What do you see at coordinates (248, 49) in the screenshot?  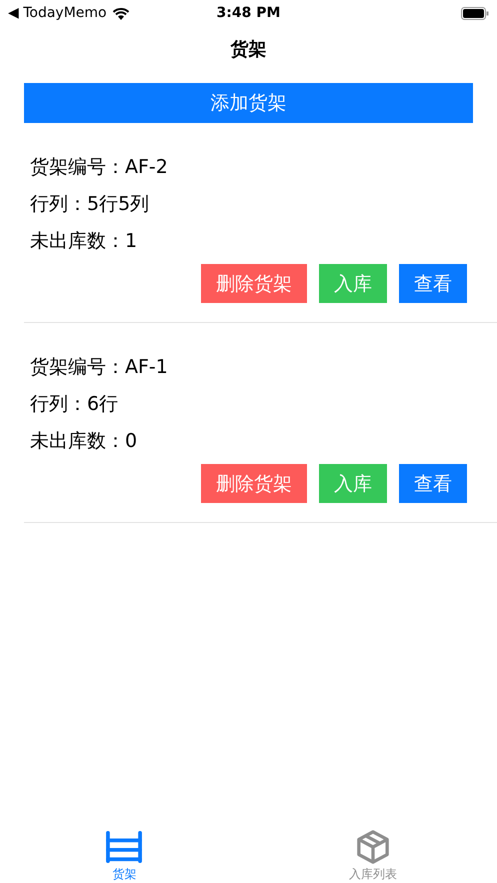 I see `page-title: 货架` at bounding box center [248, 49].